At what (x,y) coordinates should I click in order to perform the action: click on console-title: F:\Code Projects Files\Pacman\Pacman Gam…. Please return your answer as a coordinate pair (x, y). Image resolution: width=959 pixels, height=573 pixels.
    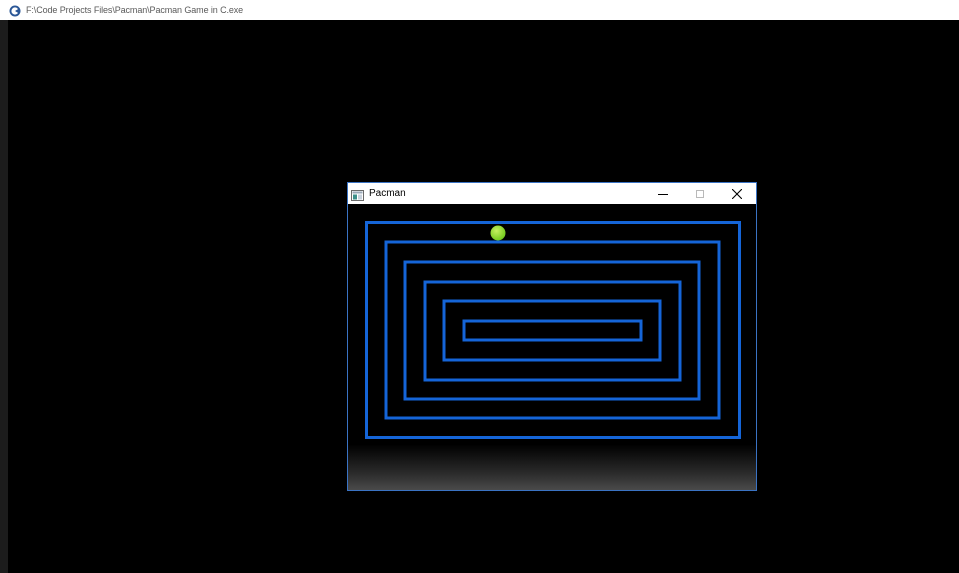
    Looking at the image, I should click on (135, 10).